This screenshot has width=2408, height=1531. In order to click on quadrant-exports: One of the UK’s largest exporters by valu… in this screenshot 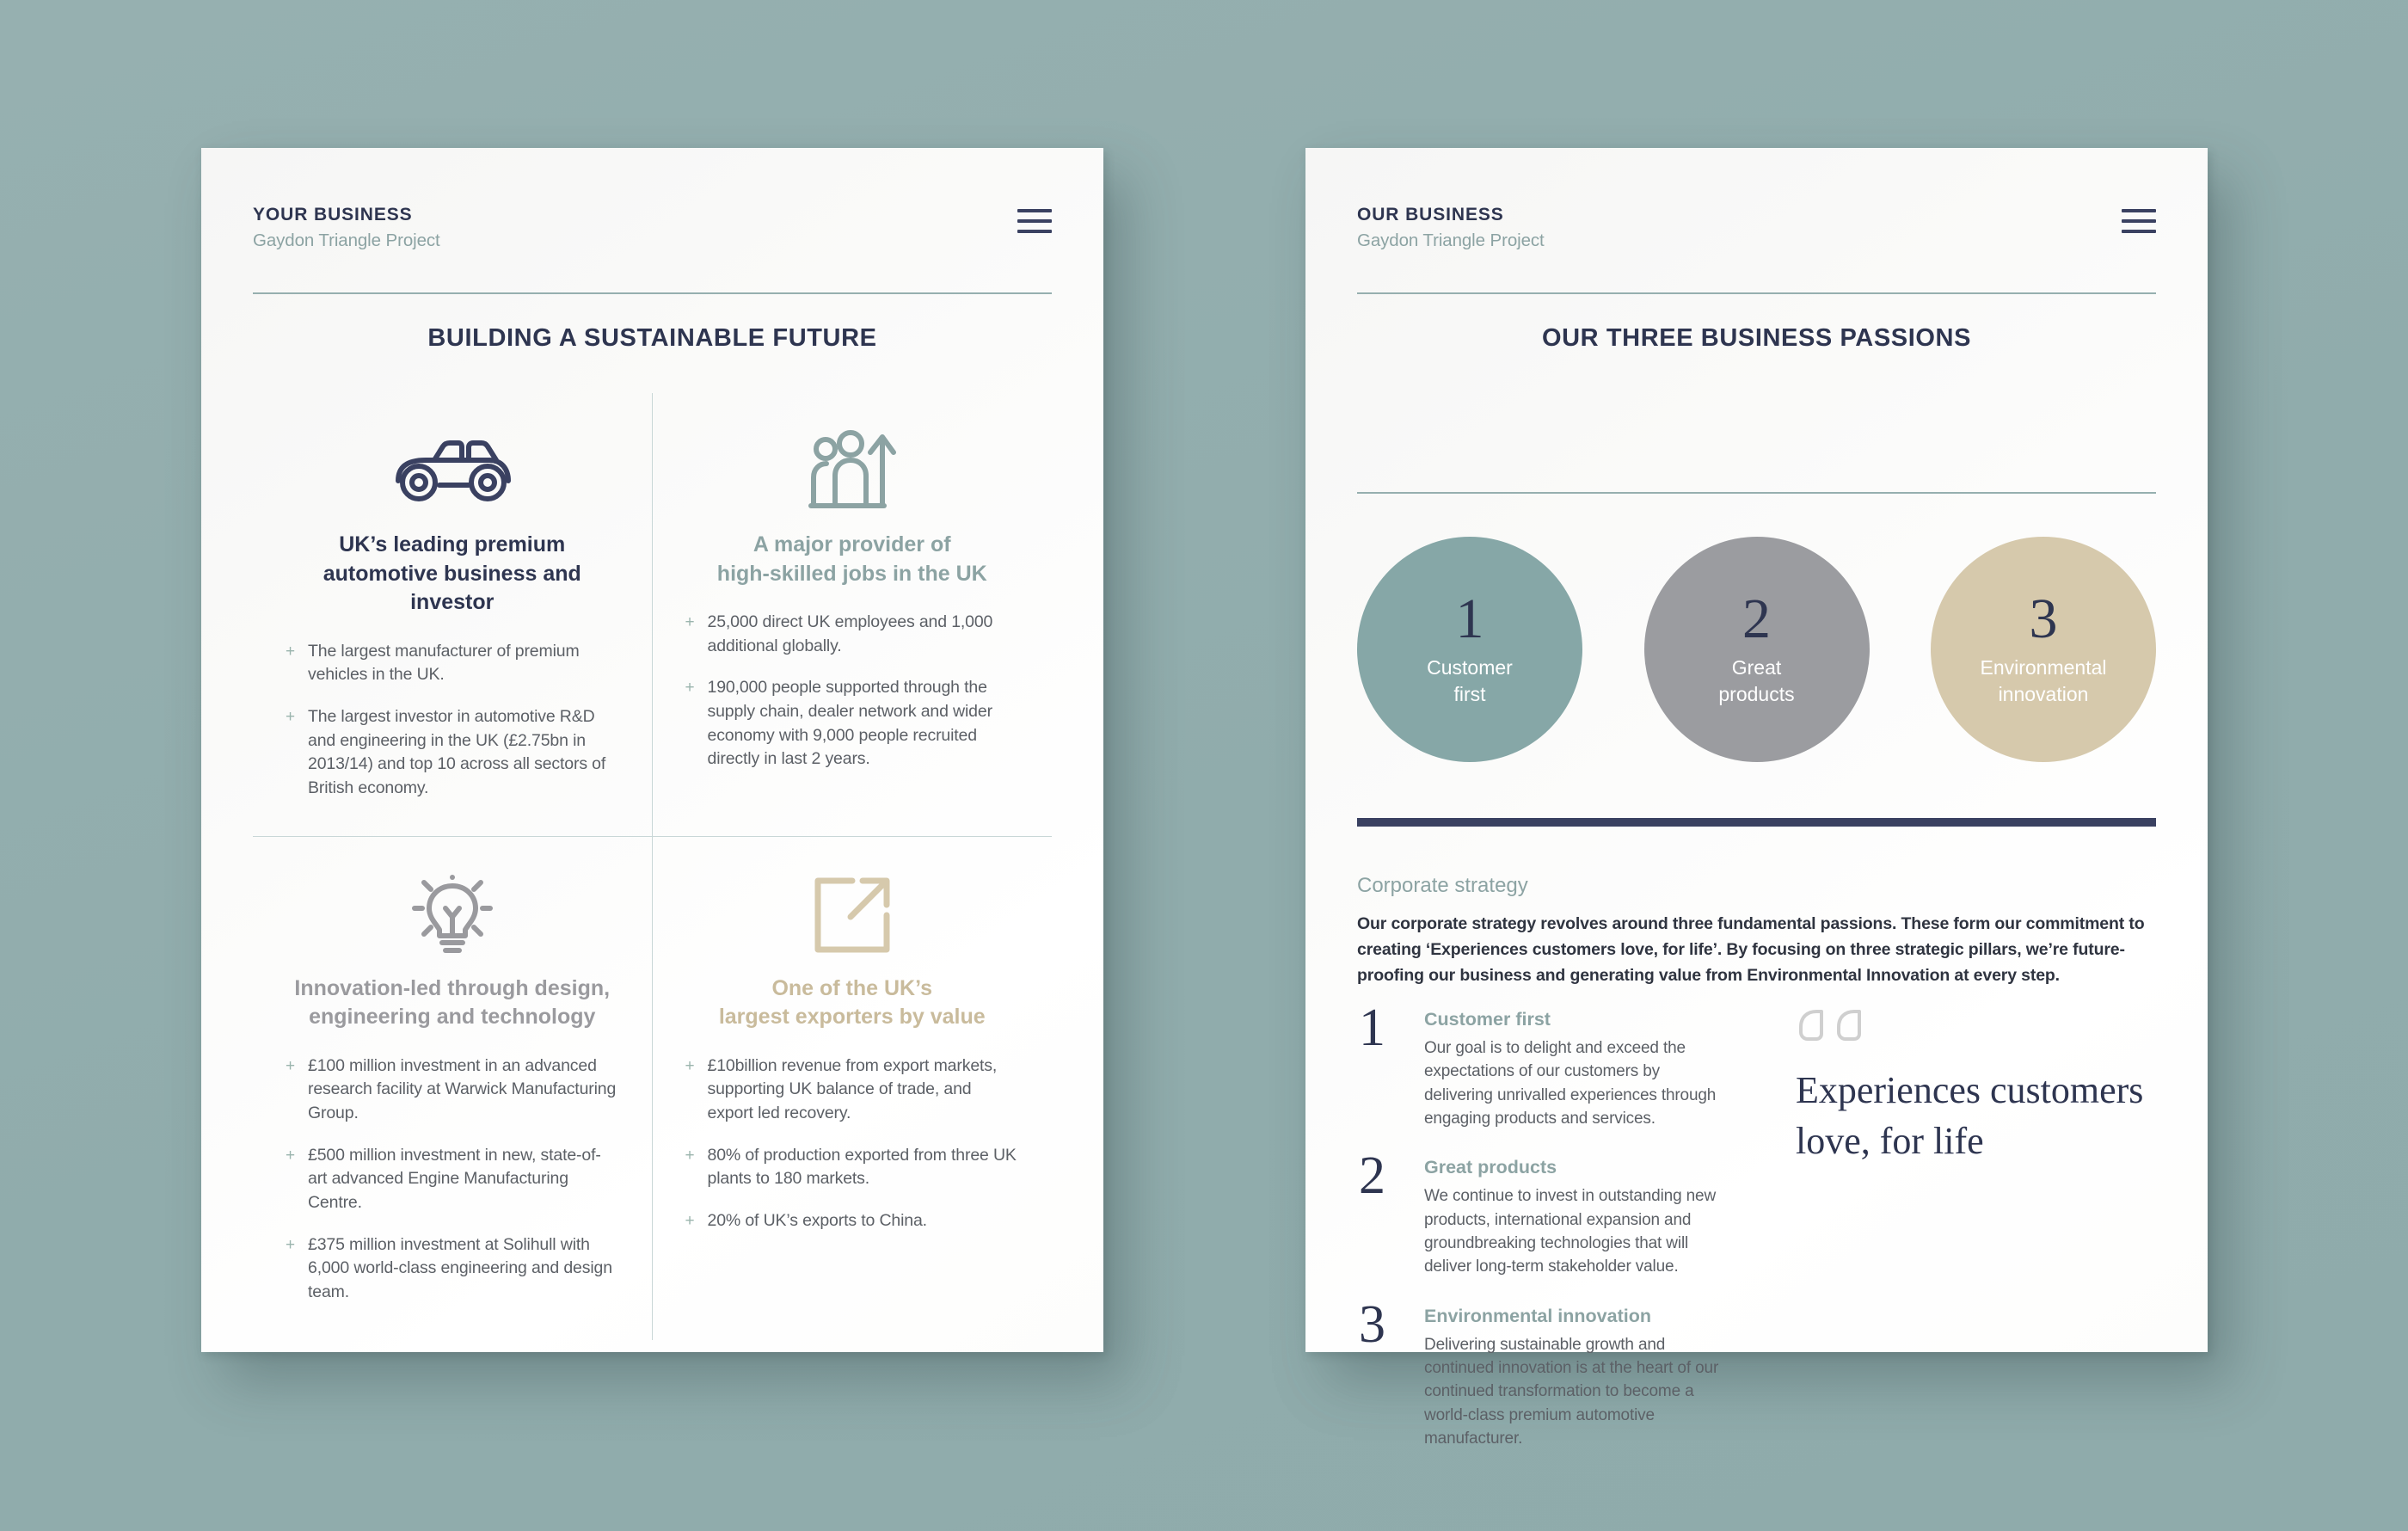, I will do `click(853, 1088)`.